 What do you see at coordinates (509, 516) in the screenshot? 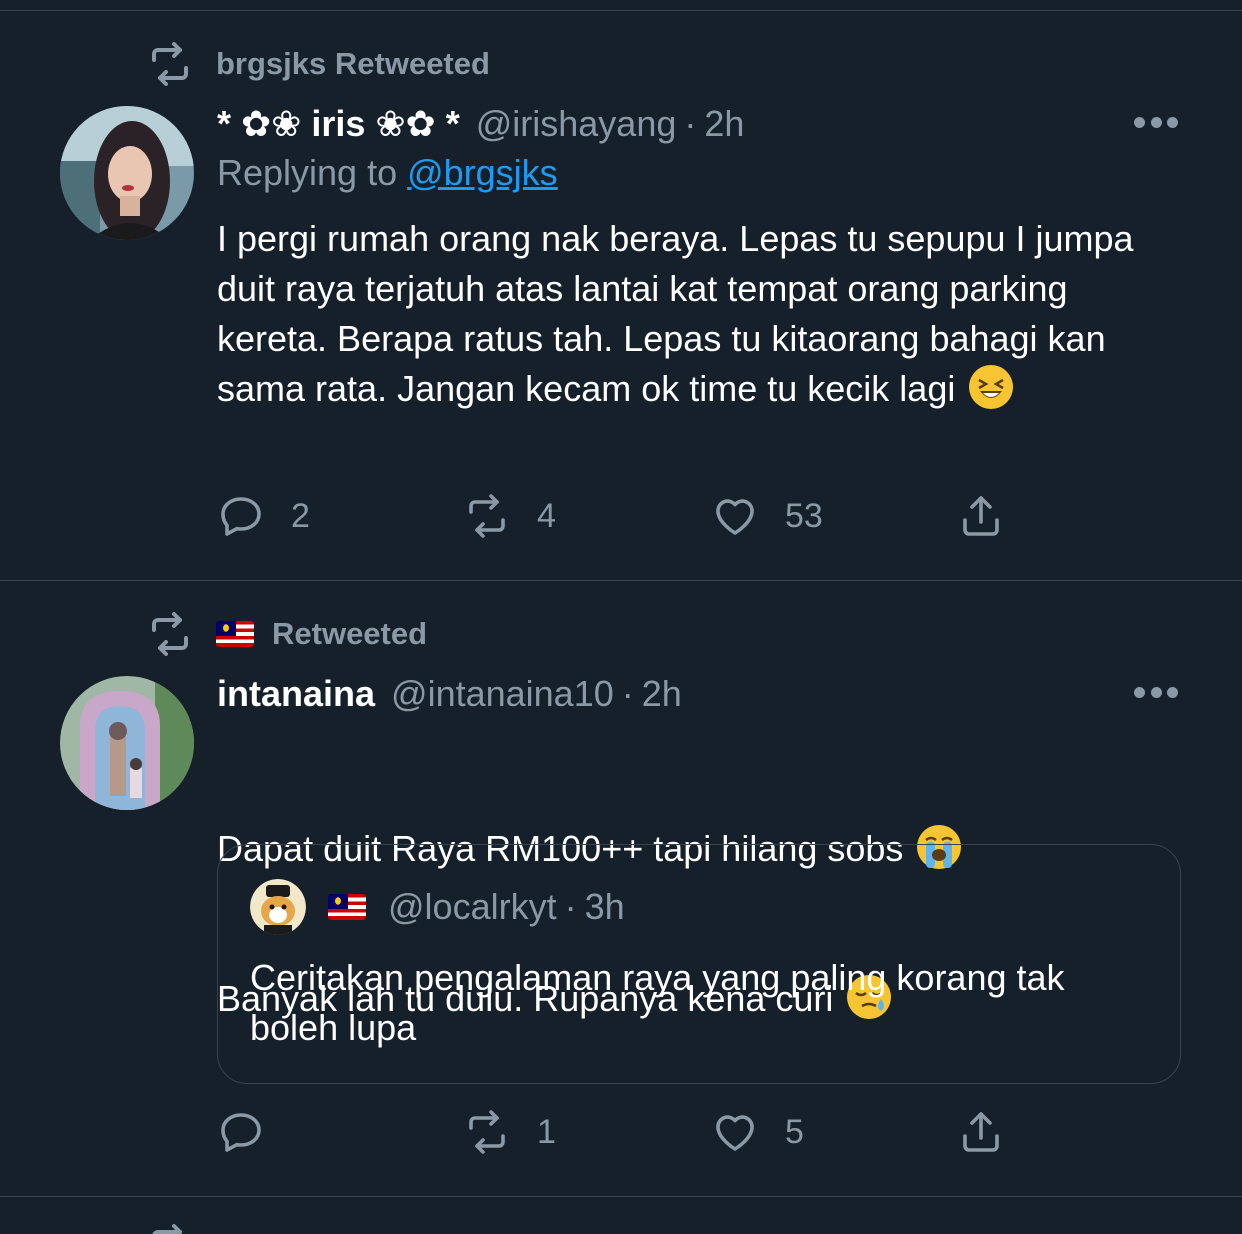
I see `retweet-button: 4` at bounding box center [509, 516].